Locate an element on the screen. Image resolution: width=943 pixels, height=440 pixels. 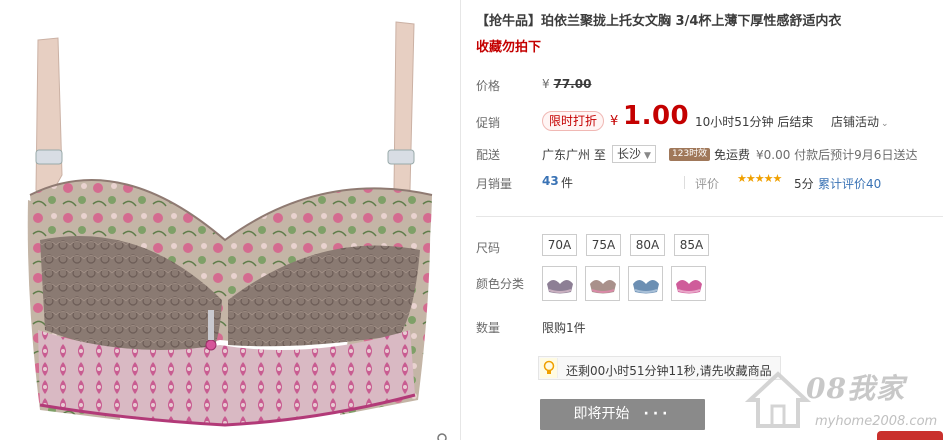
monthly-sales-unit: 件 is located at coordinates (567, 183).